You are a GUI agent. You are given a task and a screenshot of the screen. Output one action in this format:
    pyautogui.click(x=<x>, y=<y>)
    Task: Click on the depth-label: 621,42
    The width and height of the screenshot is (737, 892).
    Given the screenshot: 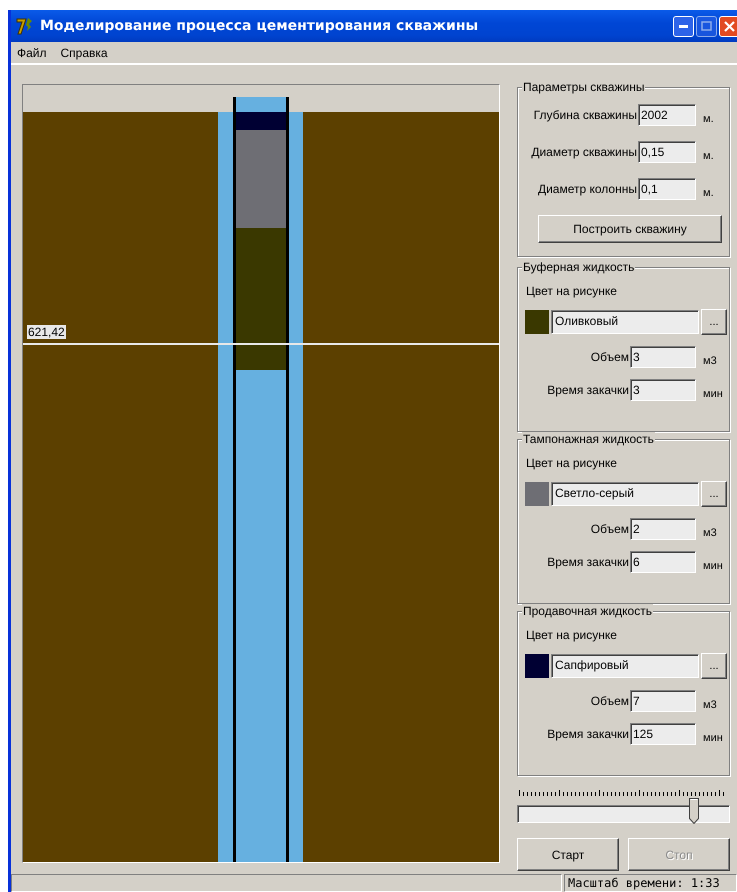 What is the action you would take?
    pyautogui.click(x=46, y=332)
    